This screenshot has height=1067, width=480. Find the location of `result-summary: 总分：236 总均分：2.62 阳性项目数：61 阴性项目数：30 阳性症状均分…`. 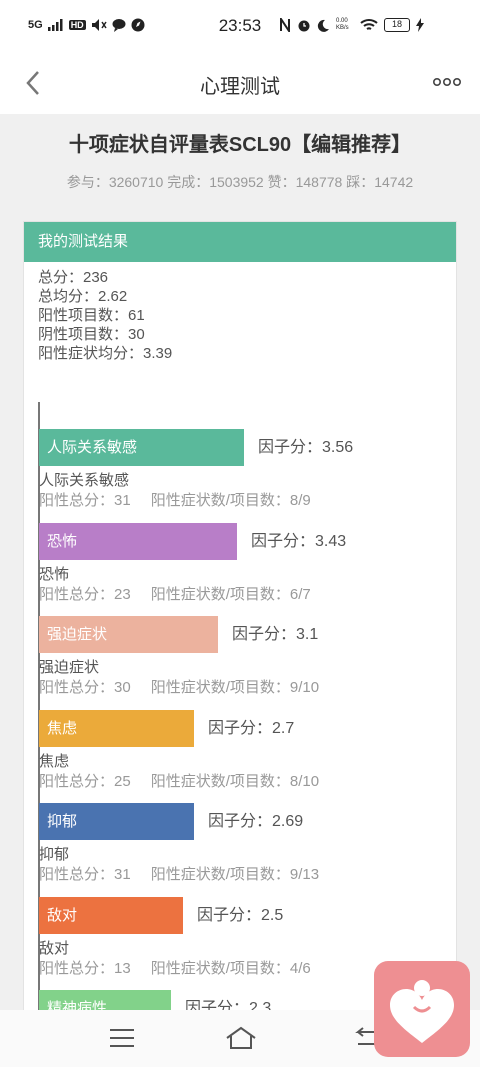

result-summary: 总分：236 总均分：2.62 阳性项目数：61 阴性项目数：30 阳性症状均分… is located at coordinates (105, 315).